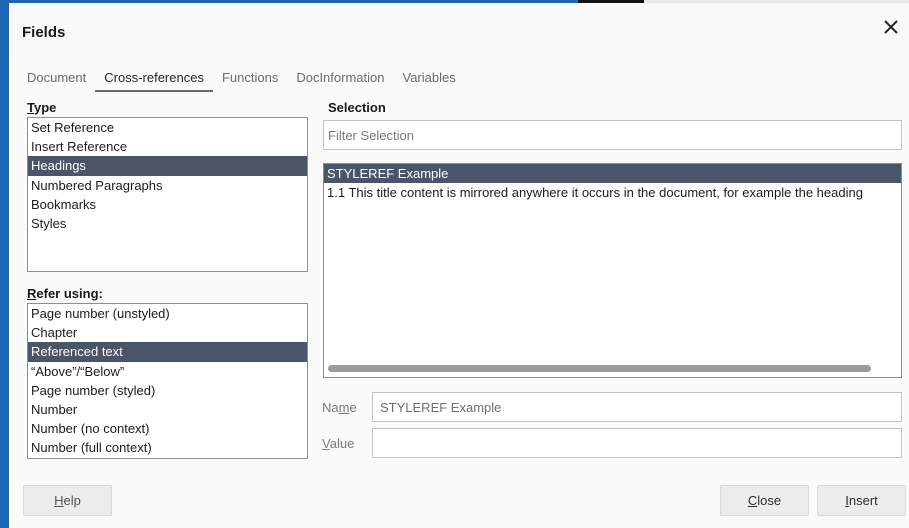  What do you see at coordinates (67, 500) in the screenshot?
I see `help-button: Help` at bounding box center [67, 500].